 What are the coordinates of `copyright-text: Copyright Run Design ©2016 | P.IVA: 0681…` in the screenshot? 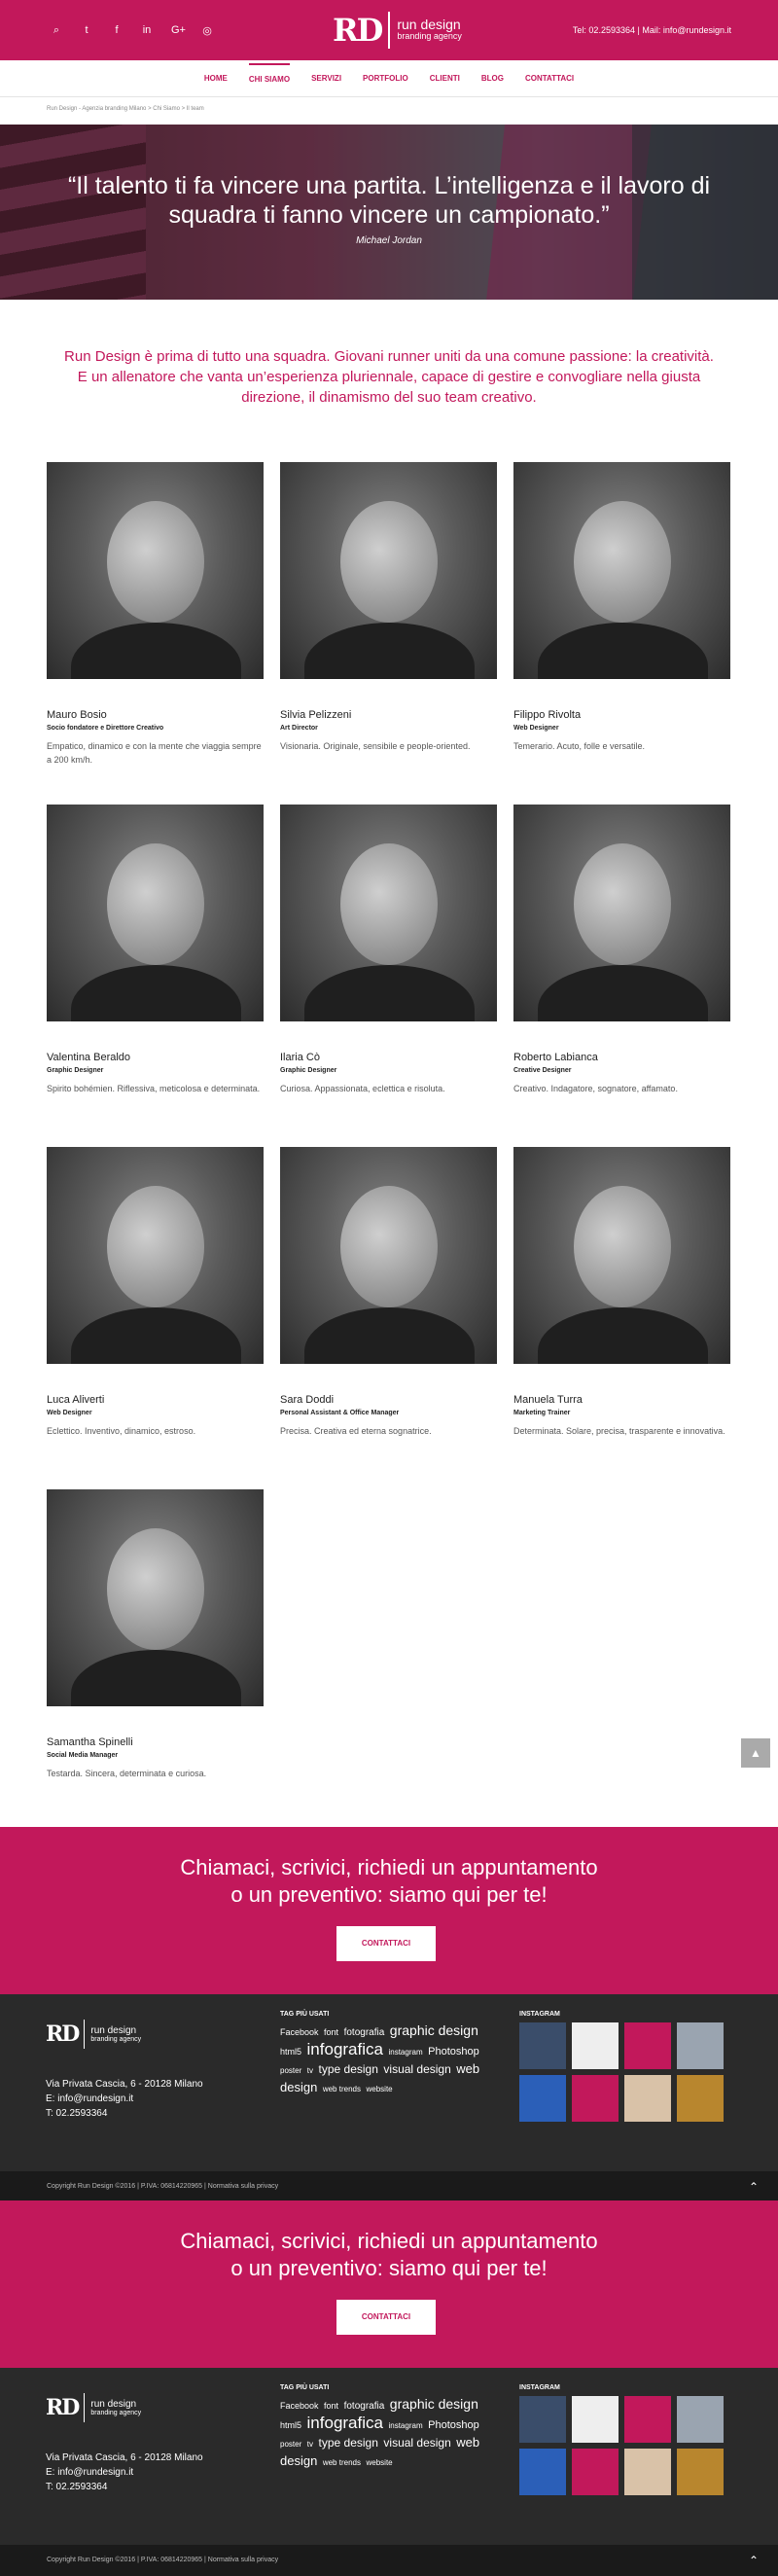 It's located at (163, 2560).